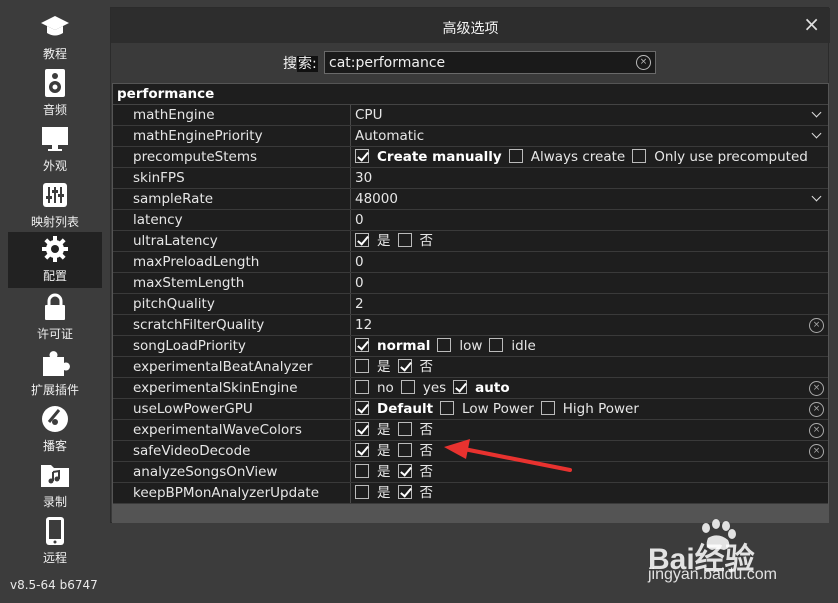 The image size is (838, 603). What do you see at coordinates (487, 409) in the screenshot?
I see `choice-option: Low Power` at bounding box center [487, 409].